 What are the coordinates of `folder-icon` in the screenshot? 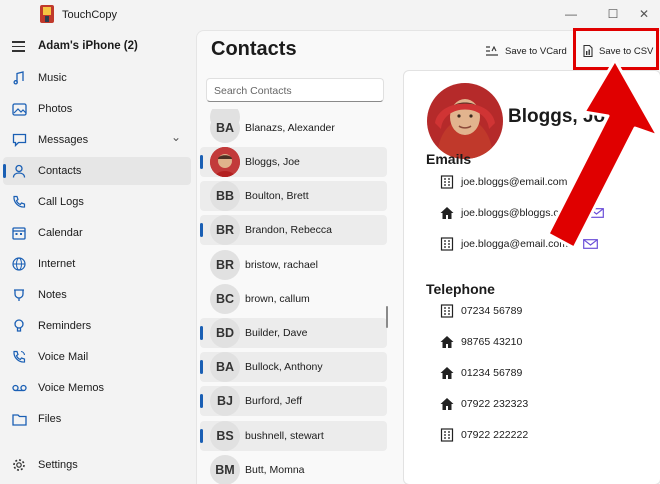 It's located at (19, 419).